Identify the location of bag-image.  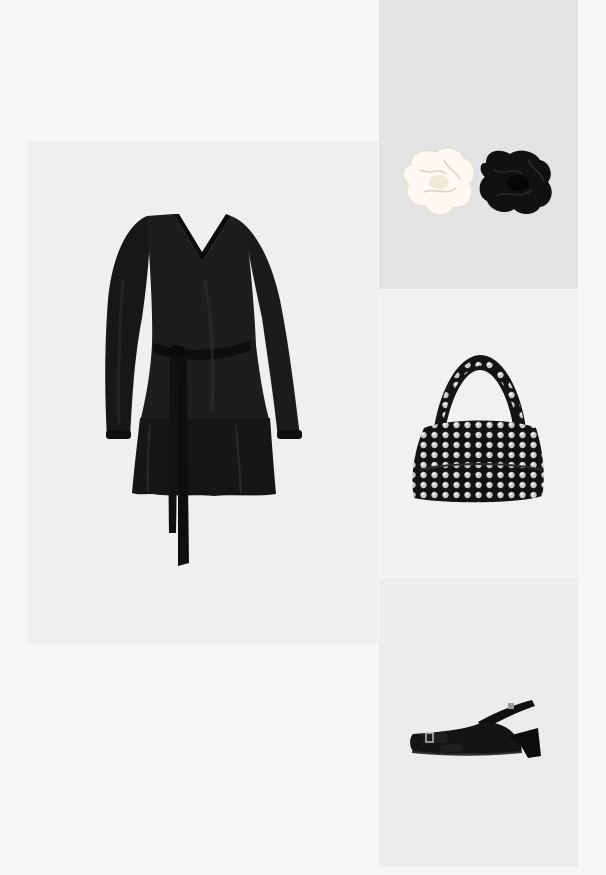
(478, 429).